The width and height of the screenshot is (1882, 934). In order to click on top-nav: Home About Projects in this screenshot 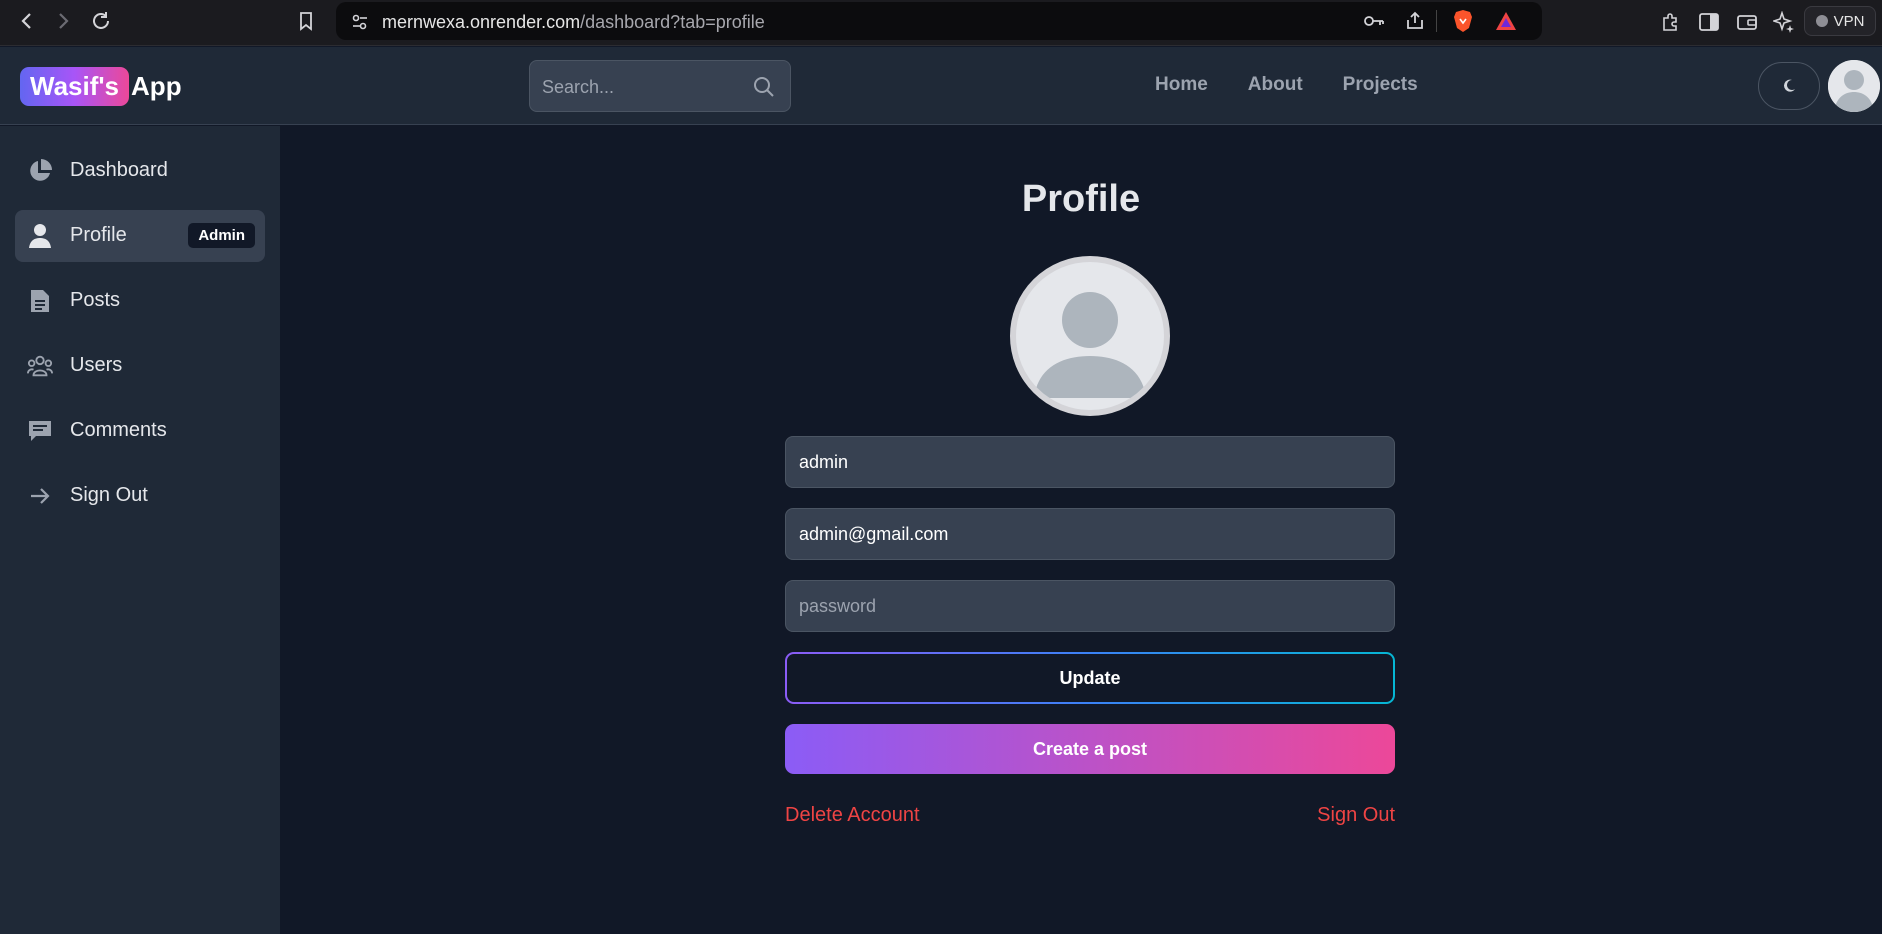, I will do `click(1286, 85)`.